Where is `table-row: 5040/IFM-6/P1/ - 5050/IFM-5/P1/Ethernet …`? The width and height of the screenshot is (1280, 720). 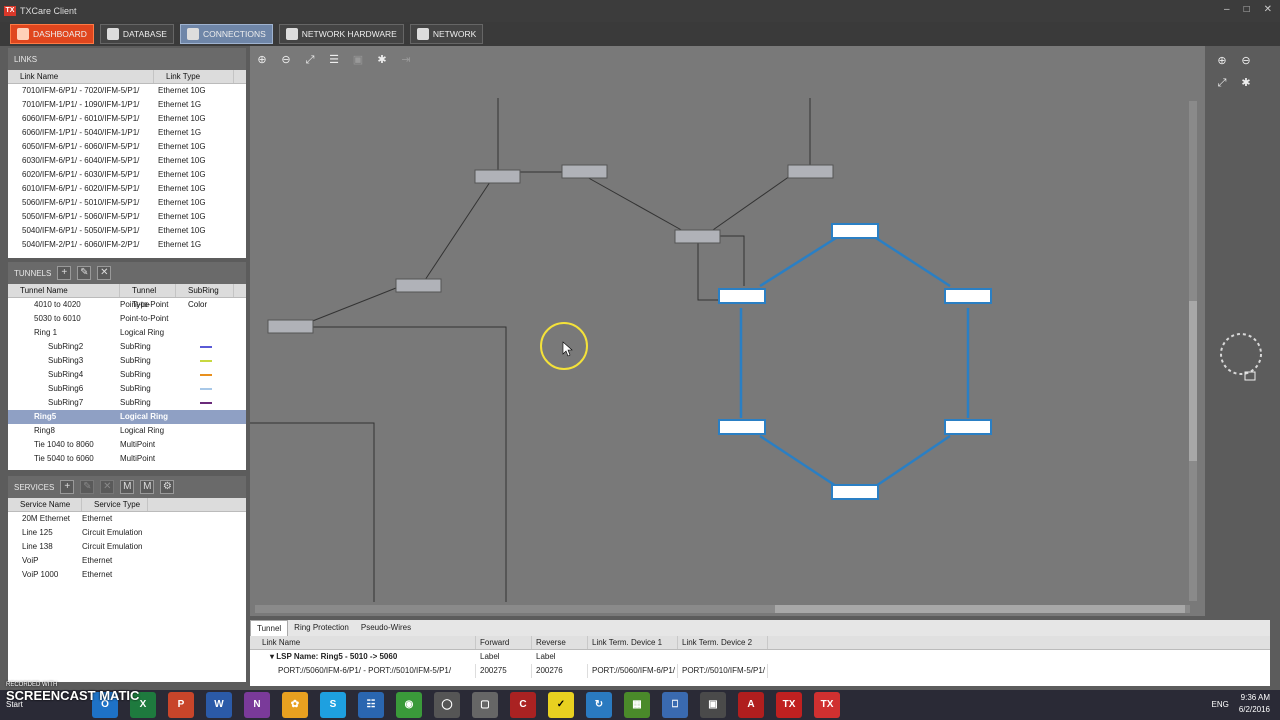
table-row: 5040/IFM-6/P1/ - 5050/IFM-5/P1/Ethernet … is located at coordinates (127, 231).